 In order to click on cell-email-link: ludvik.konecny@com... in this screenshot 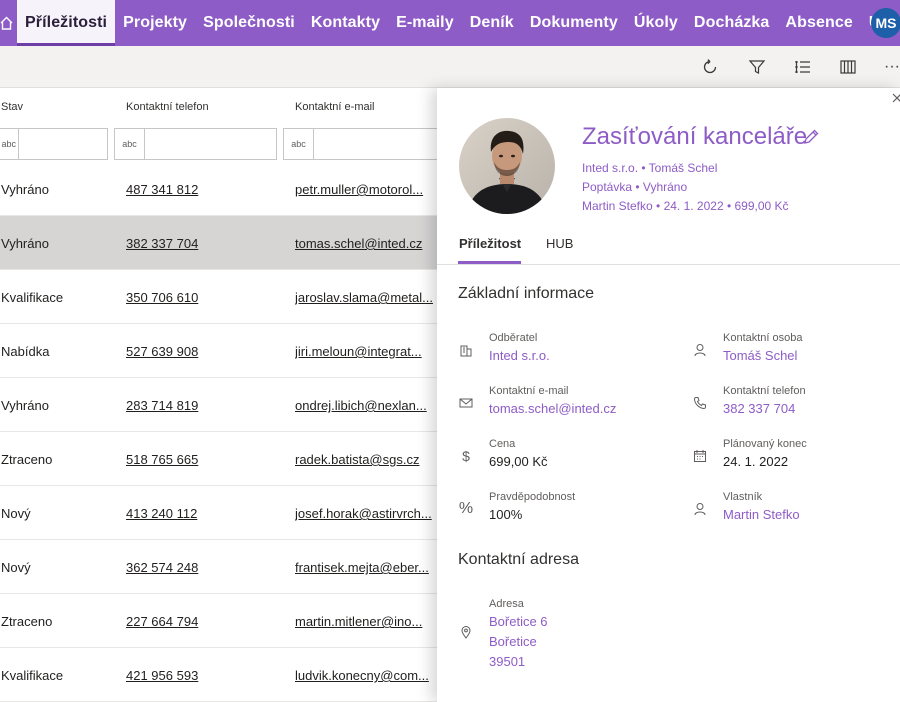, I will do `click(364, 675)`.